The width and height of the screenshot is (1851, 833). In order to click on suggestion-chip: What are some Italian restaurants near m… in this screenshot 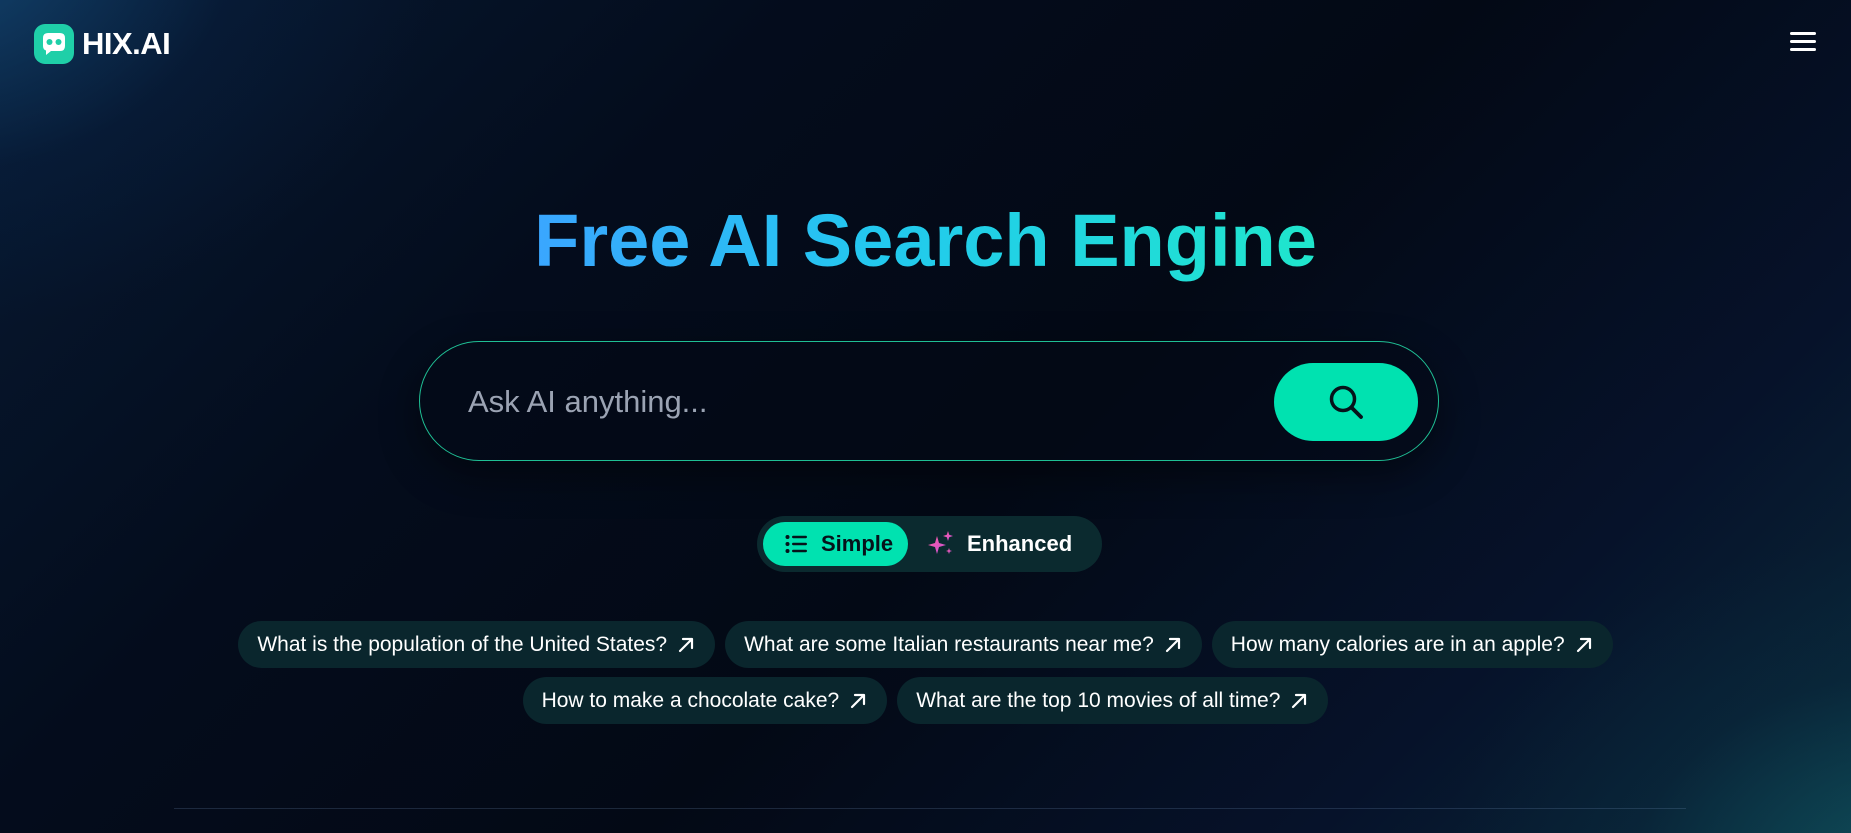, I will do `click(963, 644)`.